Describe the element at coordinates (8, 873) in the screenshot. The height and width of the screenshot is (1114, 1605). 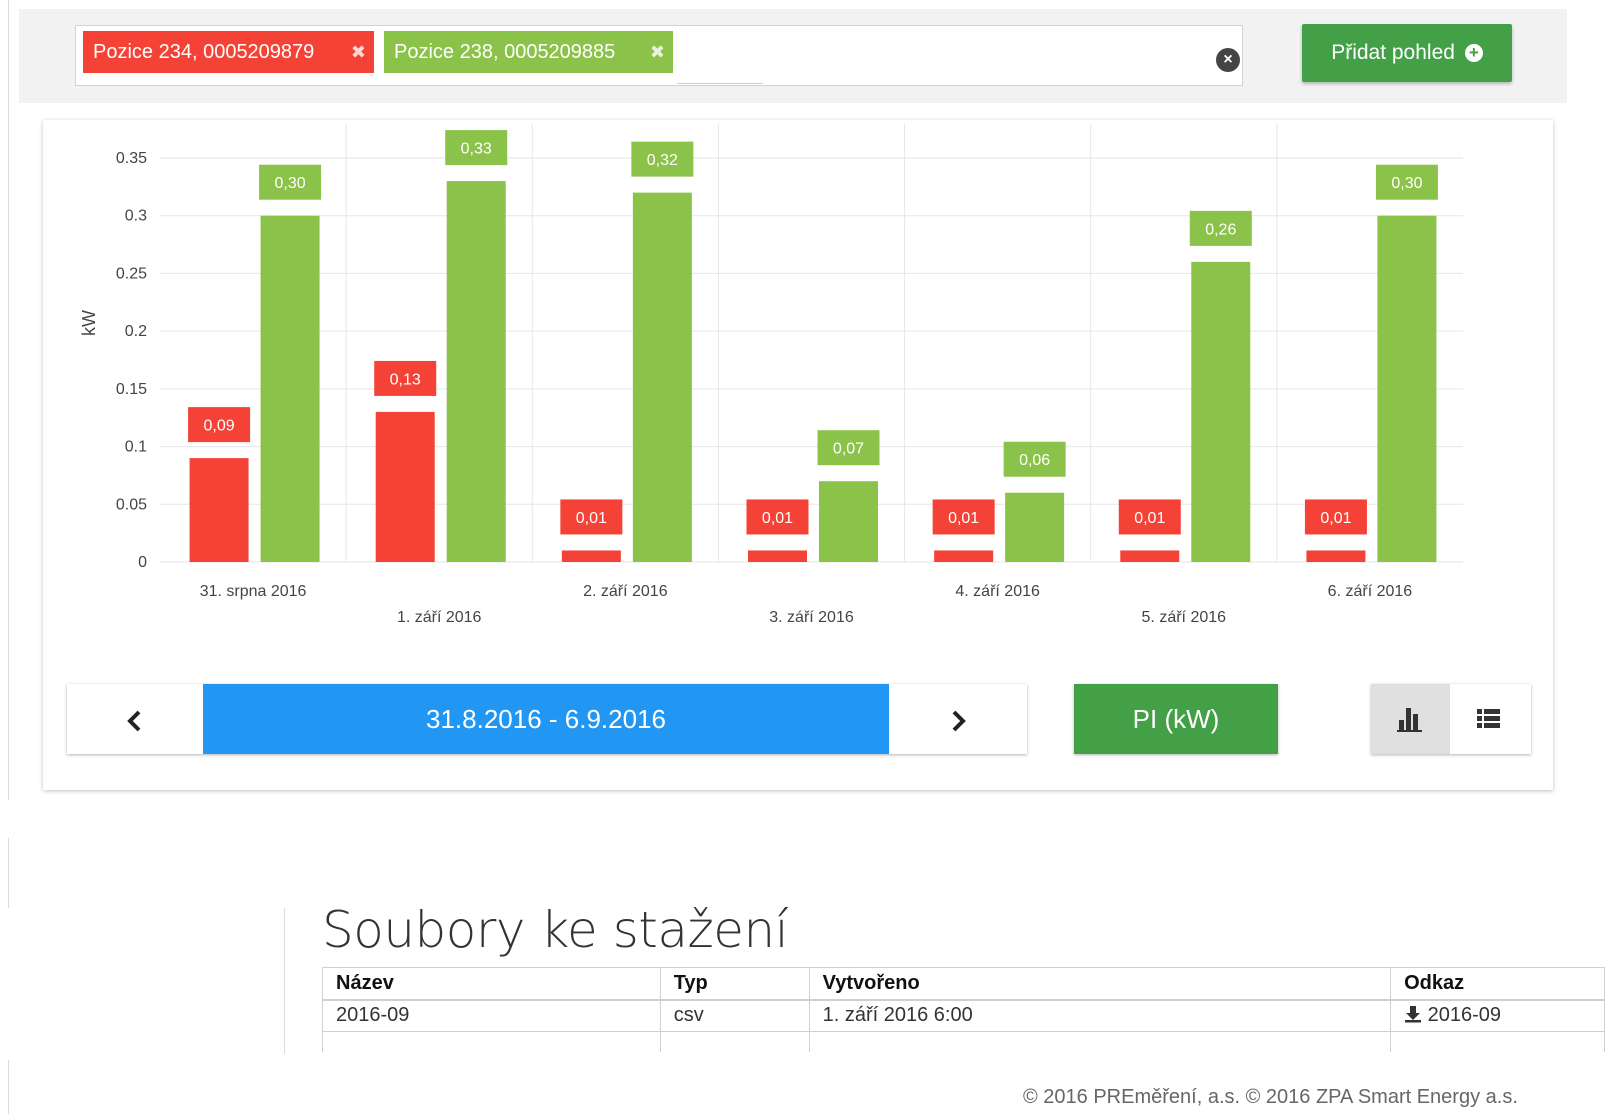
I see `left-rule-middle` at that location.